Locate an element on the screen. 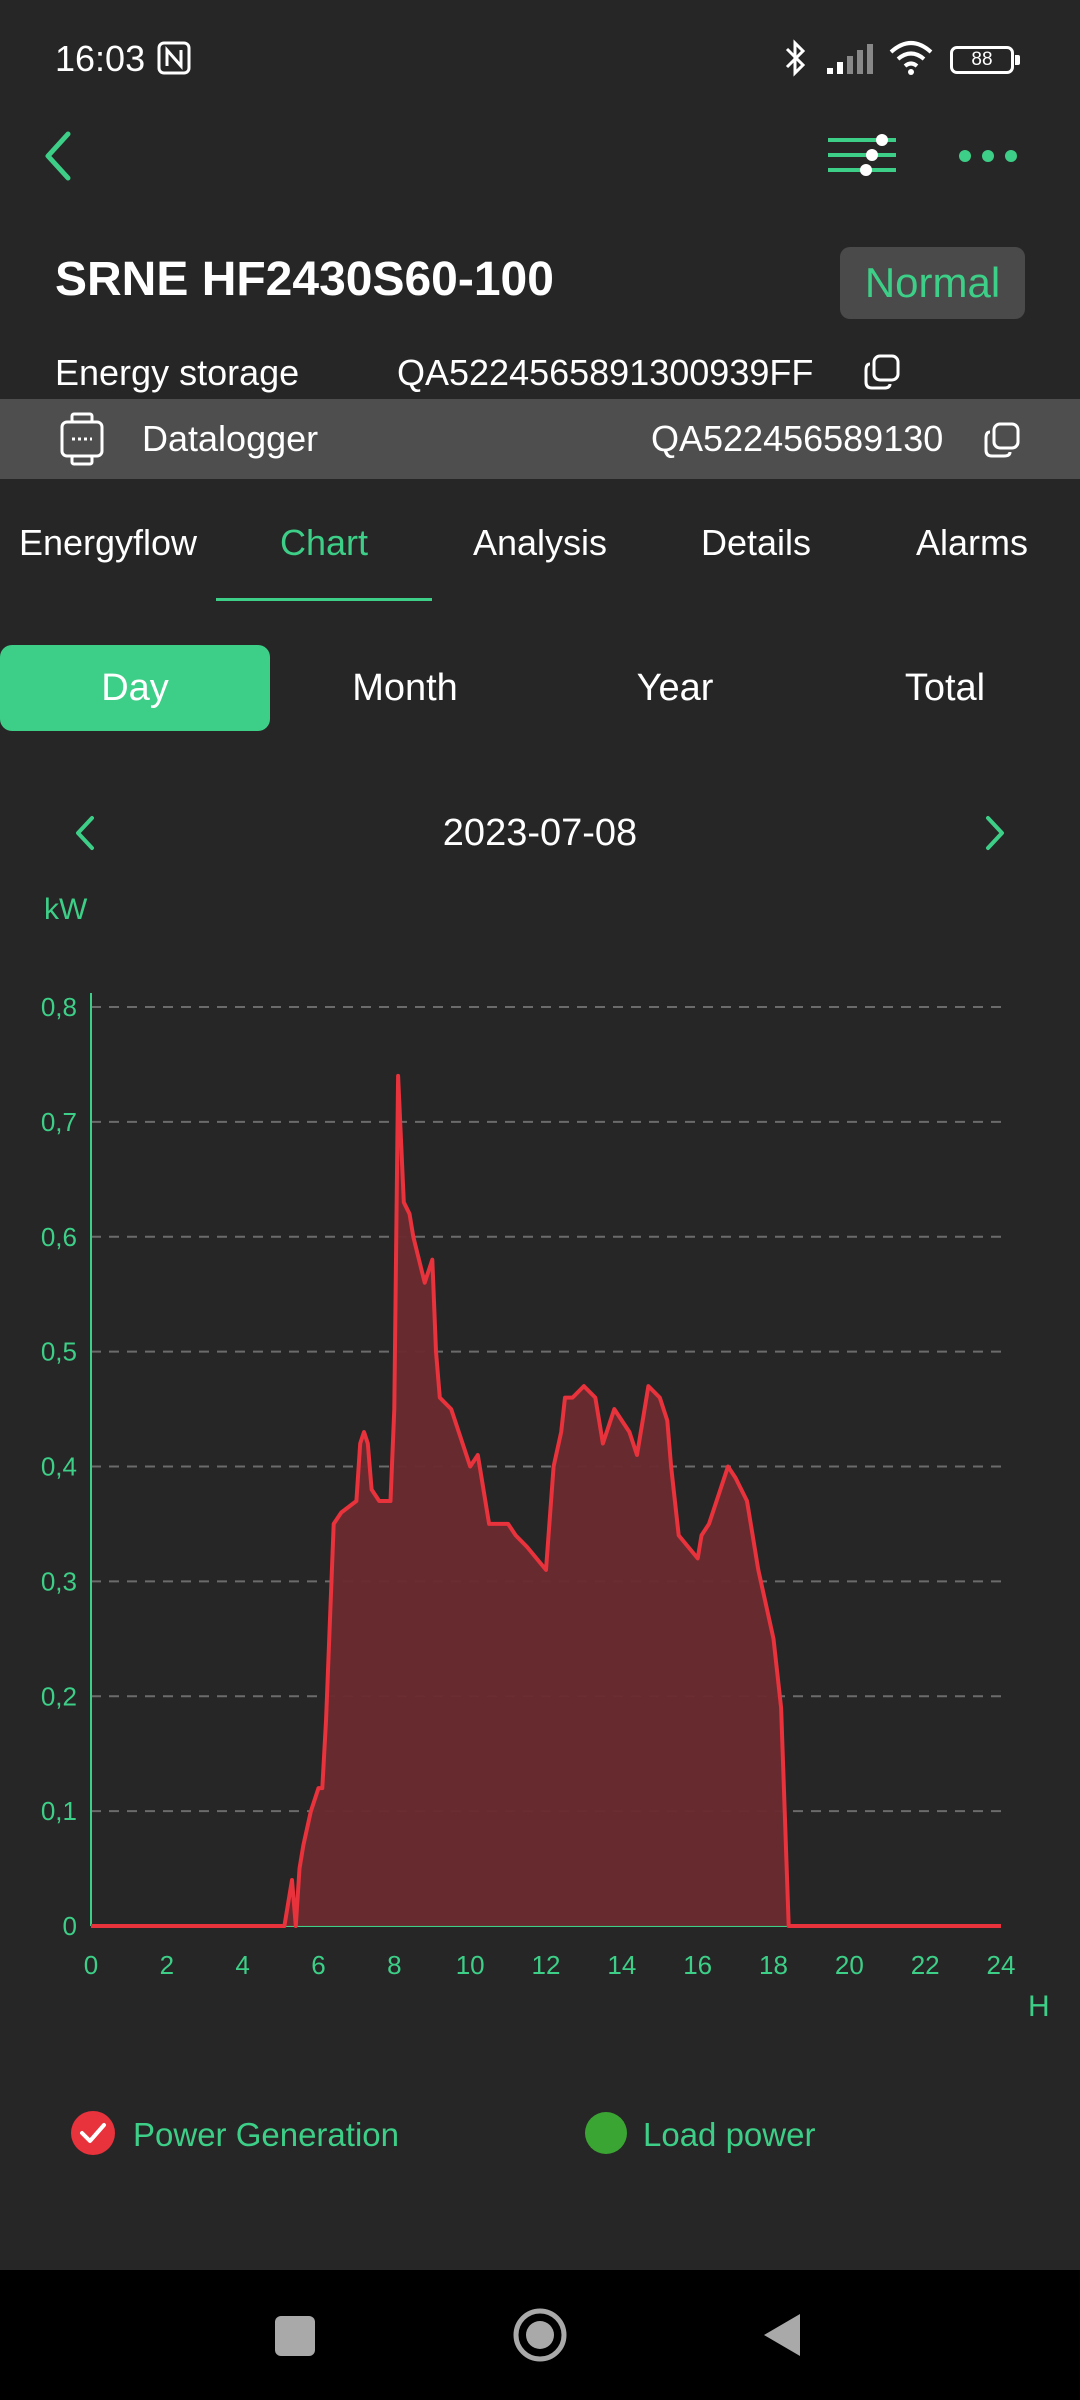 The height and width of the screenshot is (2400, 1080). y-tick-label: 0,7 is located at coordinates (59, 1122).